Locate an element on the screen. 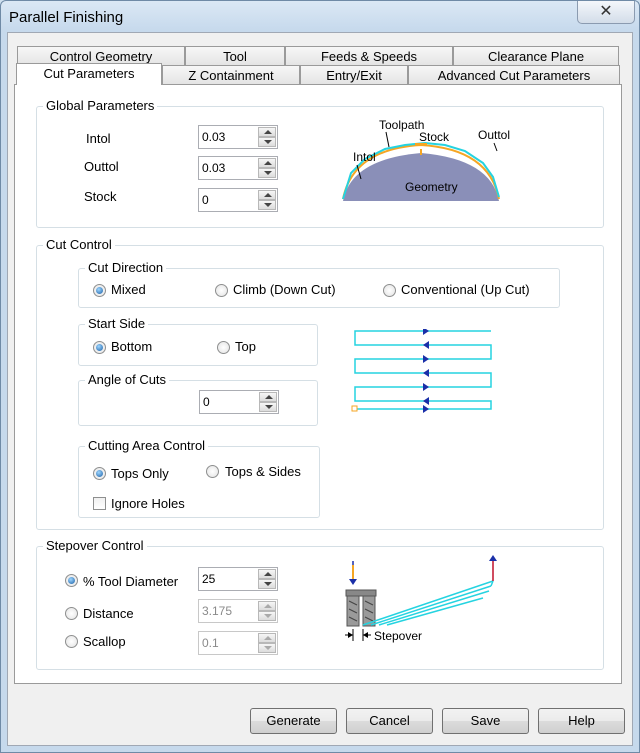 The image size is (640, 753). stock-spinbox: 0 is located at coordinates (238, 200).